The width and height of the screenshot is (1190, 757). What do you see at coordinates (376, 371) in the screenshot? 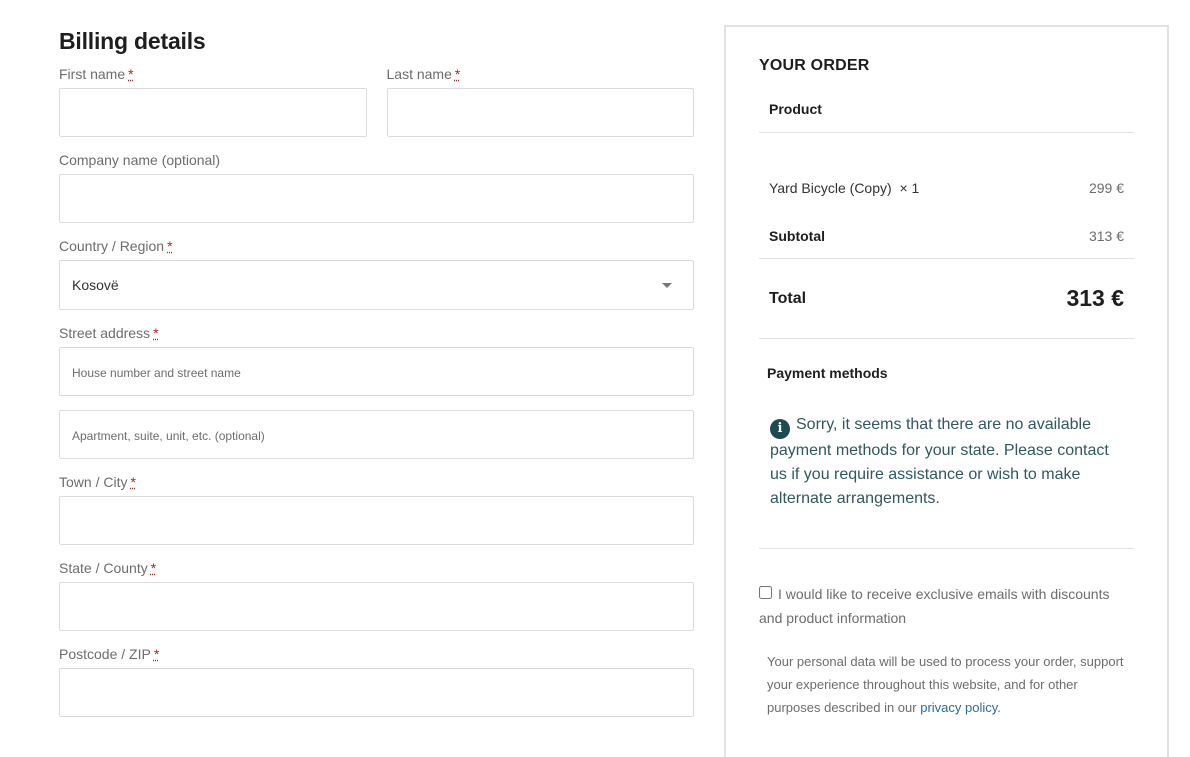
I see `street-address-input` at bounding box center [376, 371].